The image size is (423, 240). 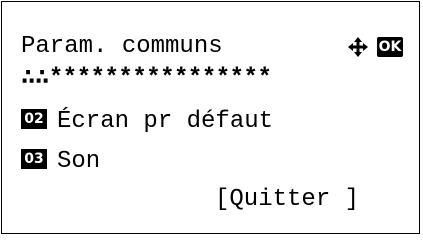 I want to click on menu-item-sound: 03 Son, so click(x=60, y=162).